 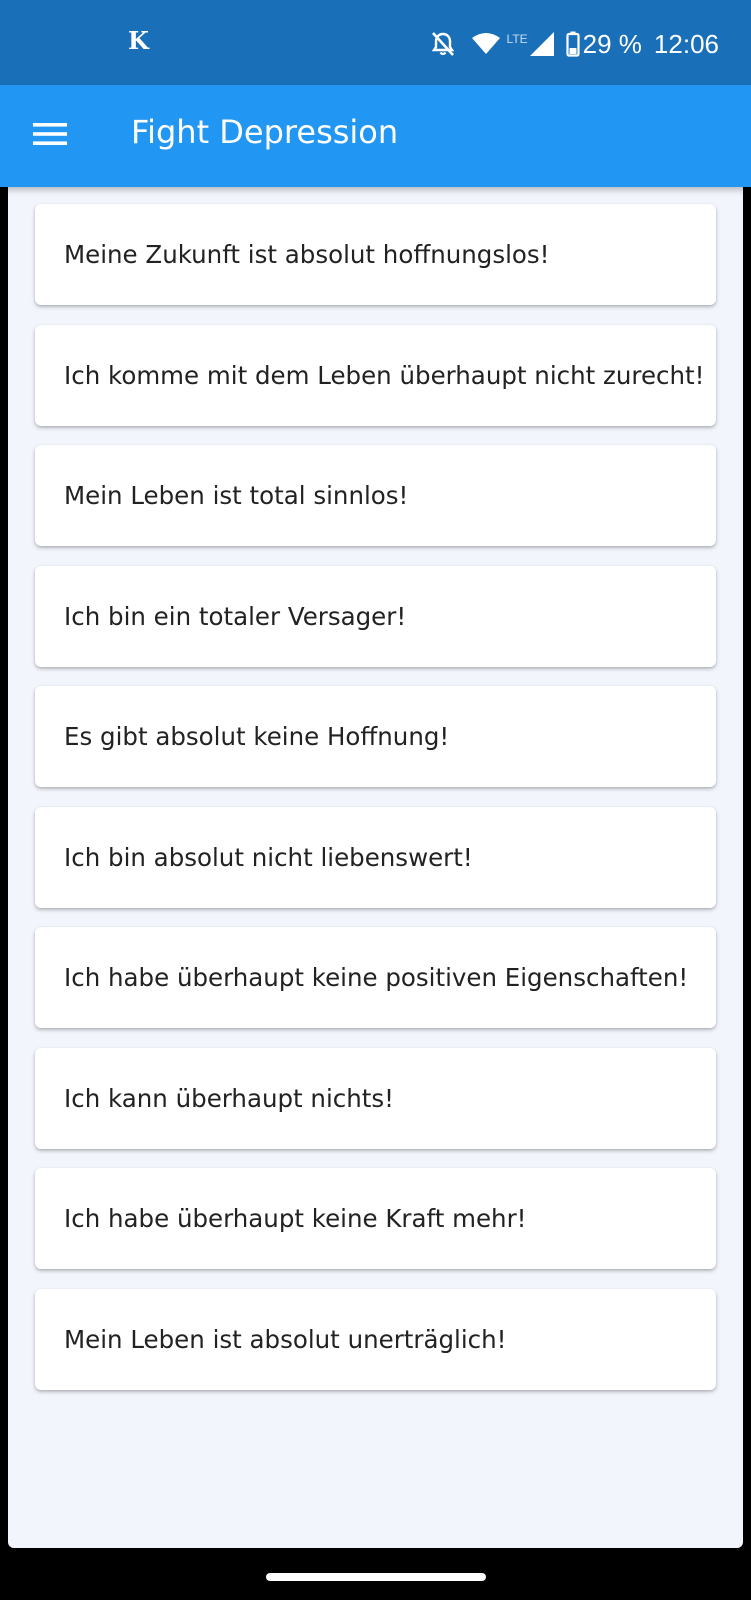 I want to click on status-bar: K LTE 29 % 12:06, so click(x=375, y=42).